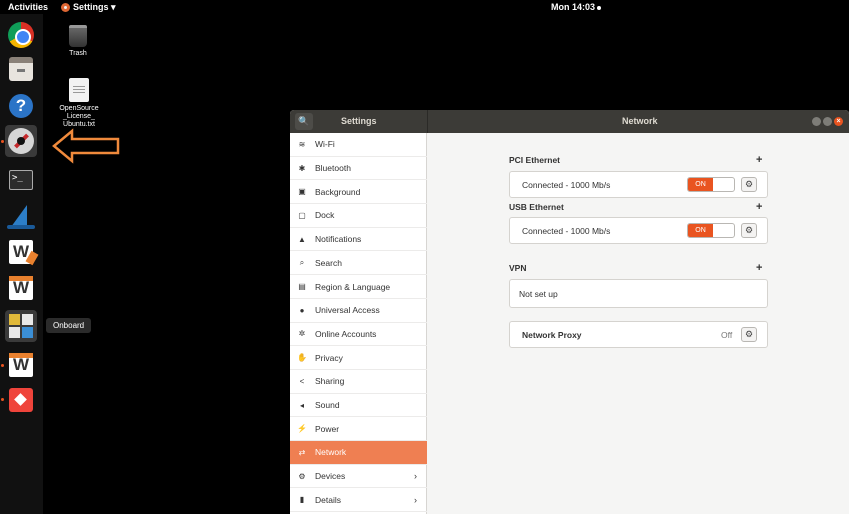  I want to click on sidebar-item-label: Notifications, so click(338, 239).